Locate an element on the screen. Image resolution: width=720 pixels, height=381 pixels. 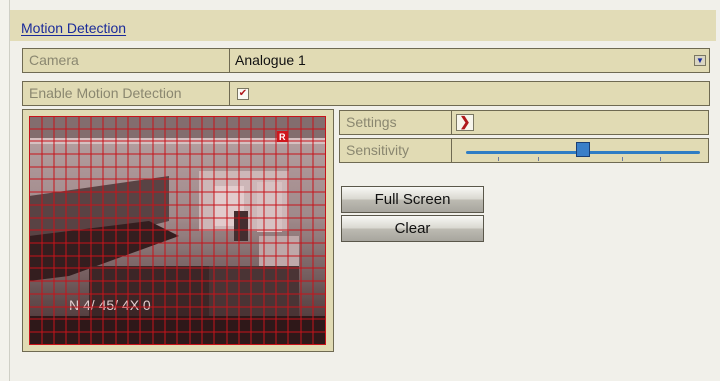
camera-label: Camera is located at coordinates (126, 60).